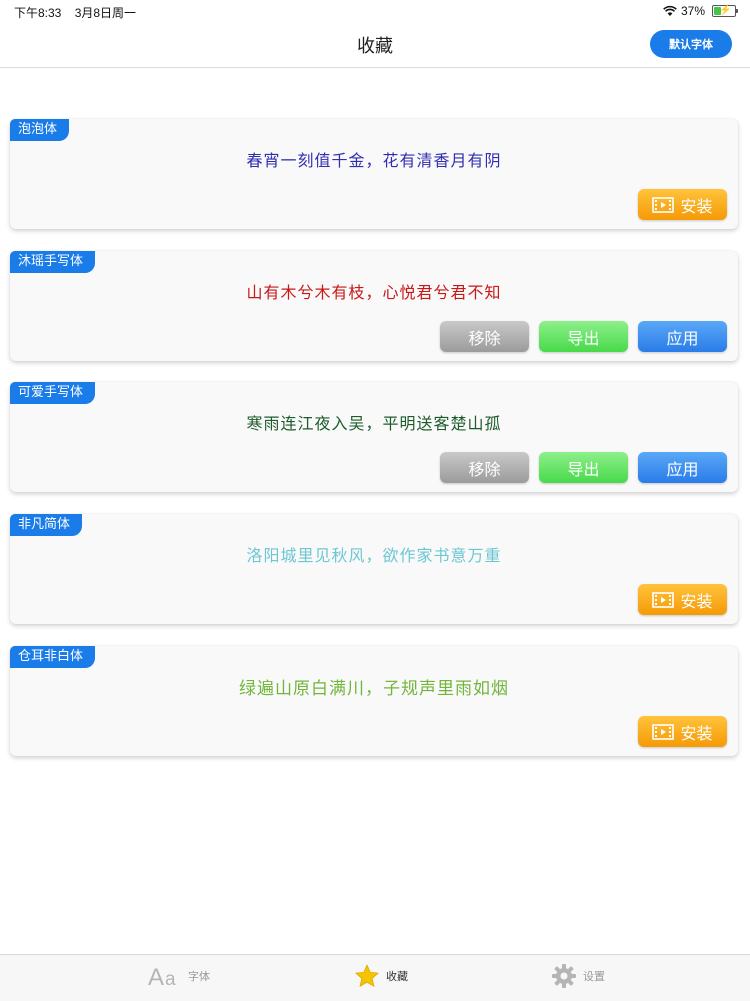  What do you see at coordinates (374, 174) in the screenshot?
I see `font-card-paopao: 泡泡体 春宵一刻值千金，花有清香月有阴 安装` at bounding box center [374, 174].